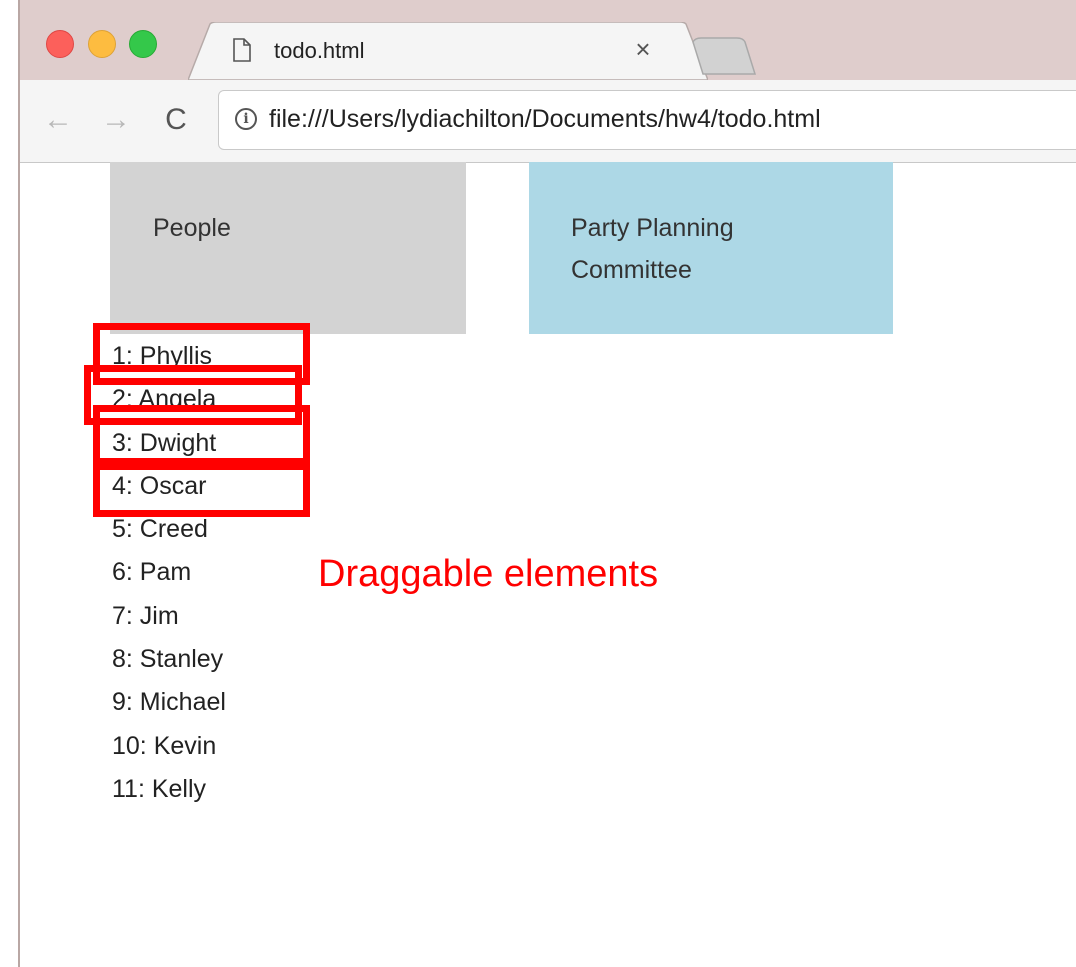 The height and width of the screenshot is (967, 1076). Describe the element at coordinates (116, 120) in the screenshot. I see `forward-arrow-icon: →` at that location.